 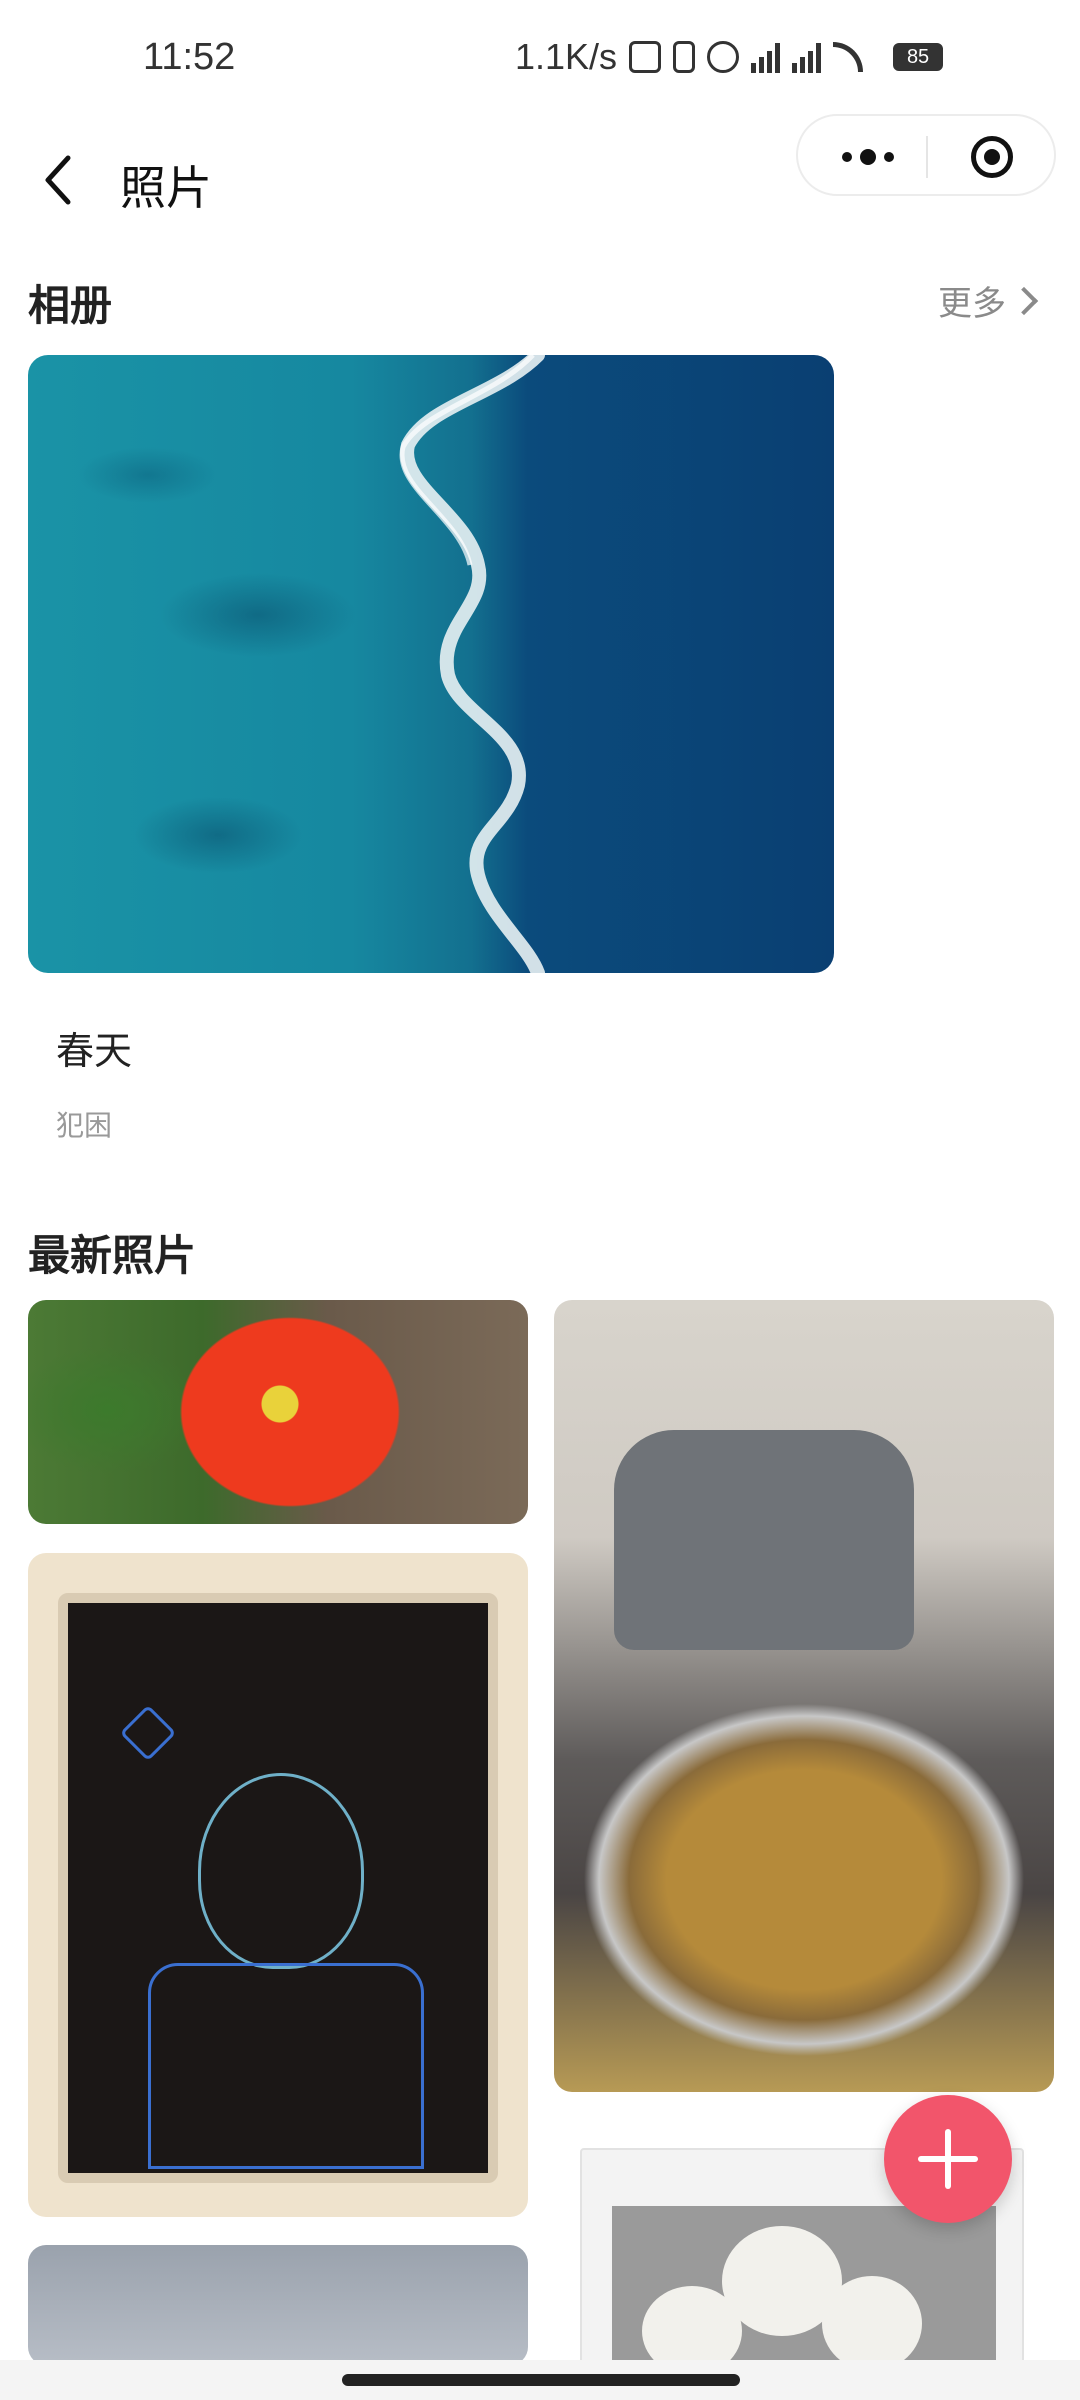 I want to click on home-indicator, so click(x=541, y=2380).